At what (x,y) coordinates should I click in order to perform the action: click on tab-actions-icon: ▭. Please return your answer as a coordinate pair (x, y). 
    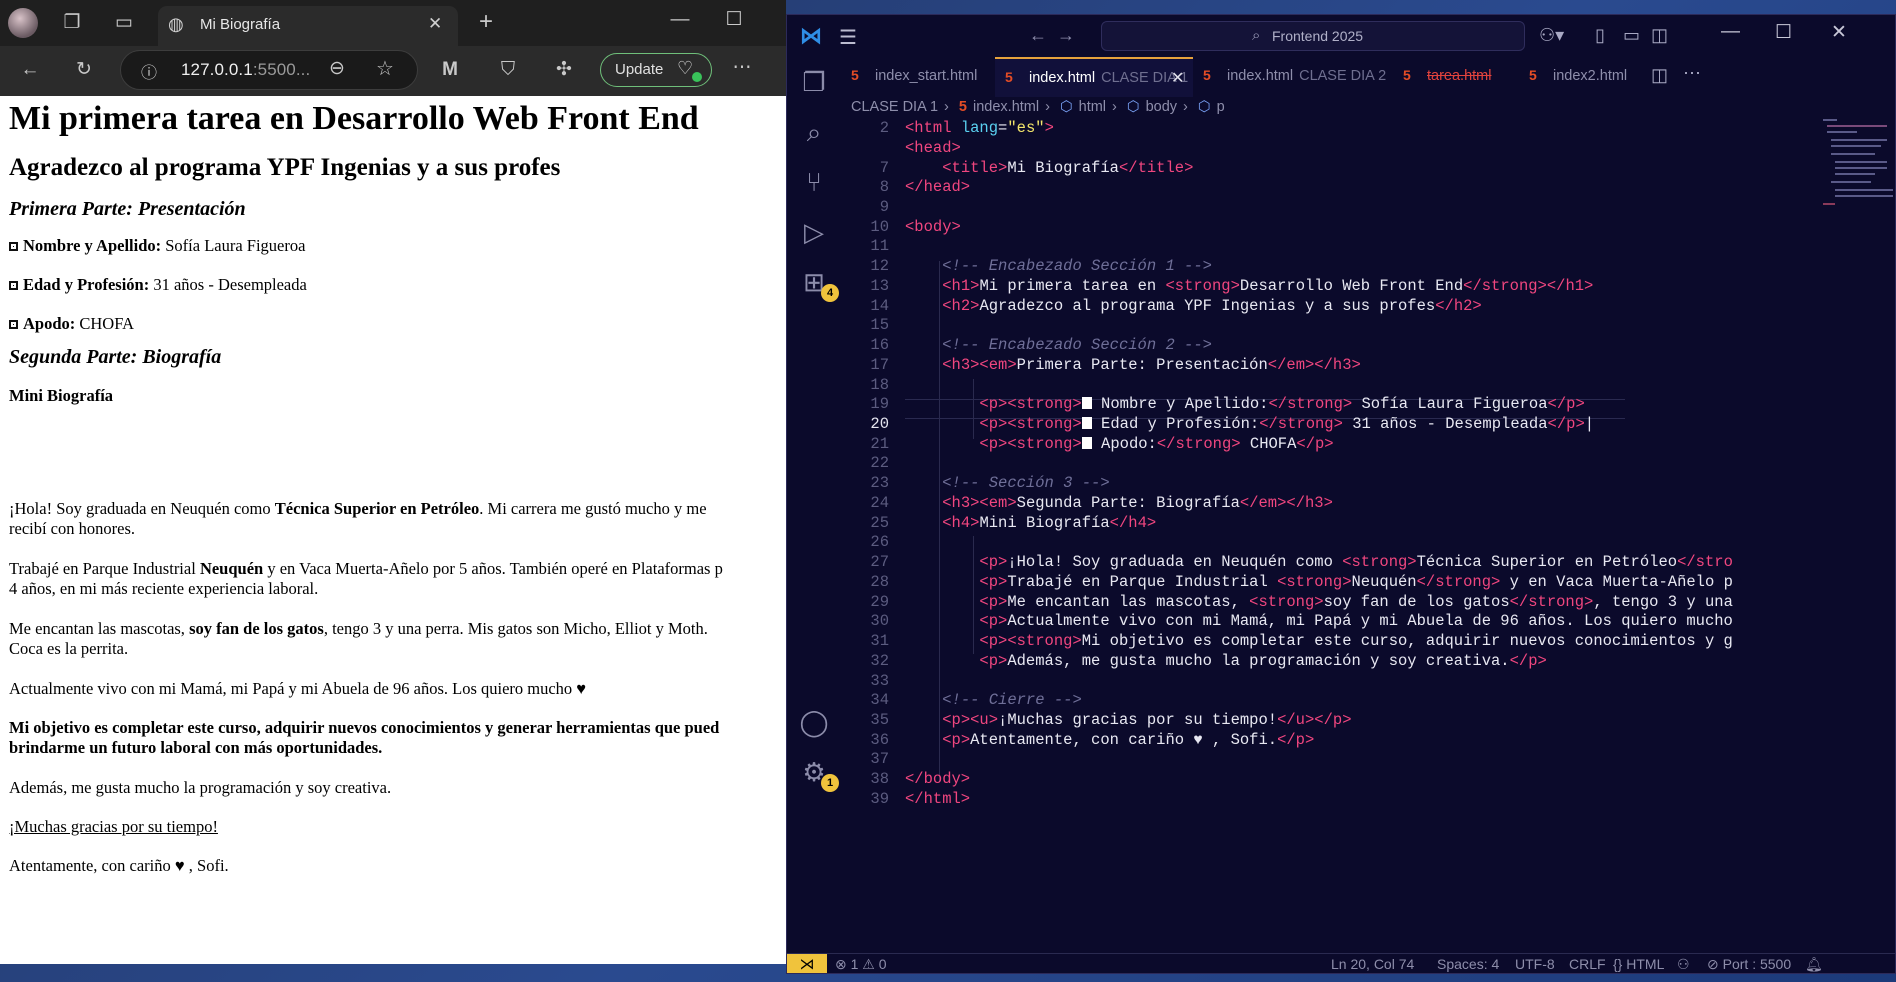
    Looking at the image, I should click on (124, 23).